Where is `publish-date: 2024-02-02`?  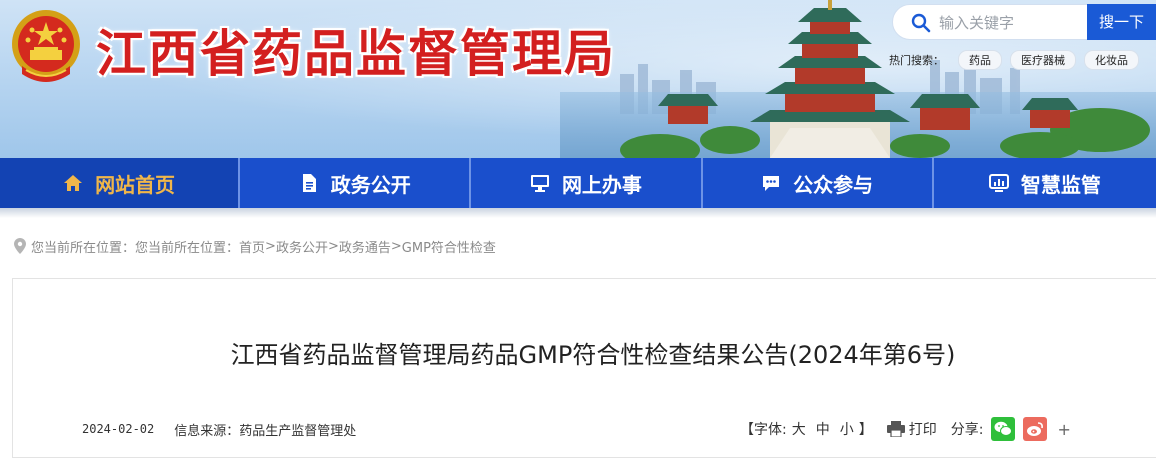 publish-date: 2024-02-02 is located at coordinates (118, 429).